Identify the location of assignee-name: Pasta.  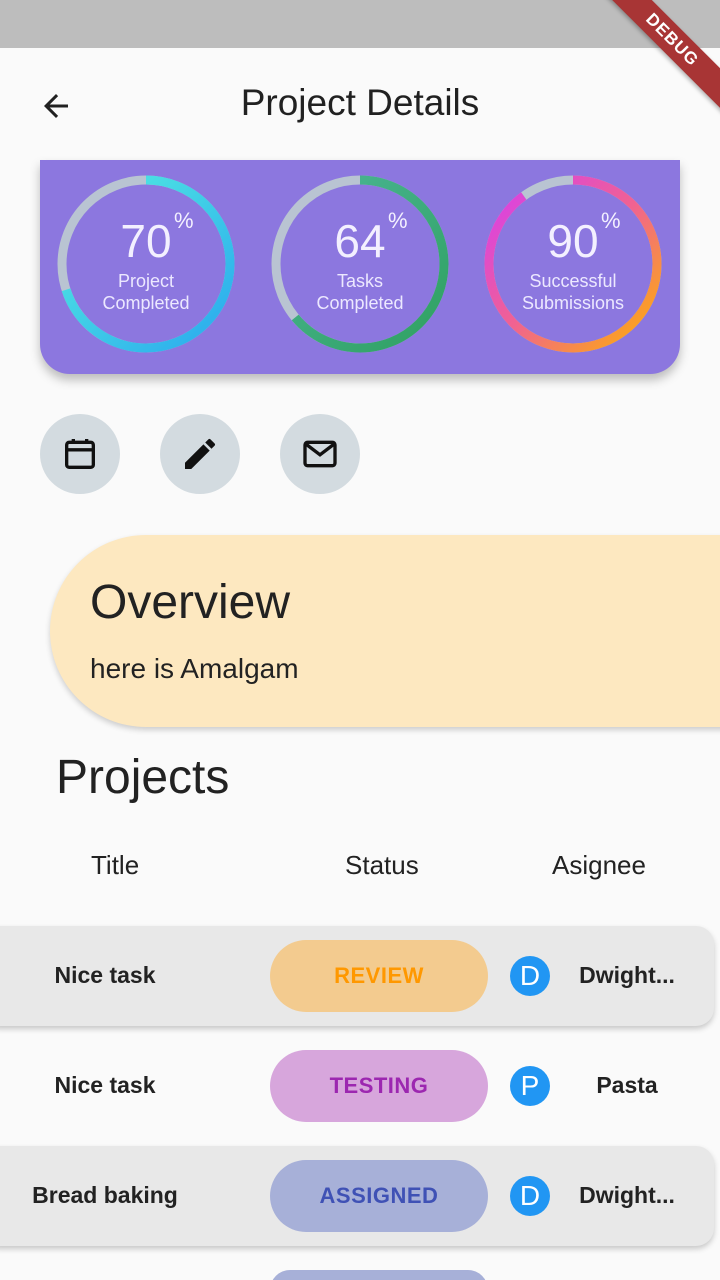
(627, 1085).